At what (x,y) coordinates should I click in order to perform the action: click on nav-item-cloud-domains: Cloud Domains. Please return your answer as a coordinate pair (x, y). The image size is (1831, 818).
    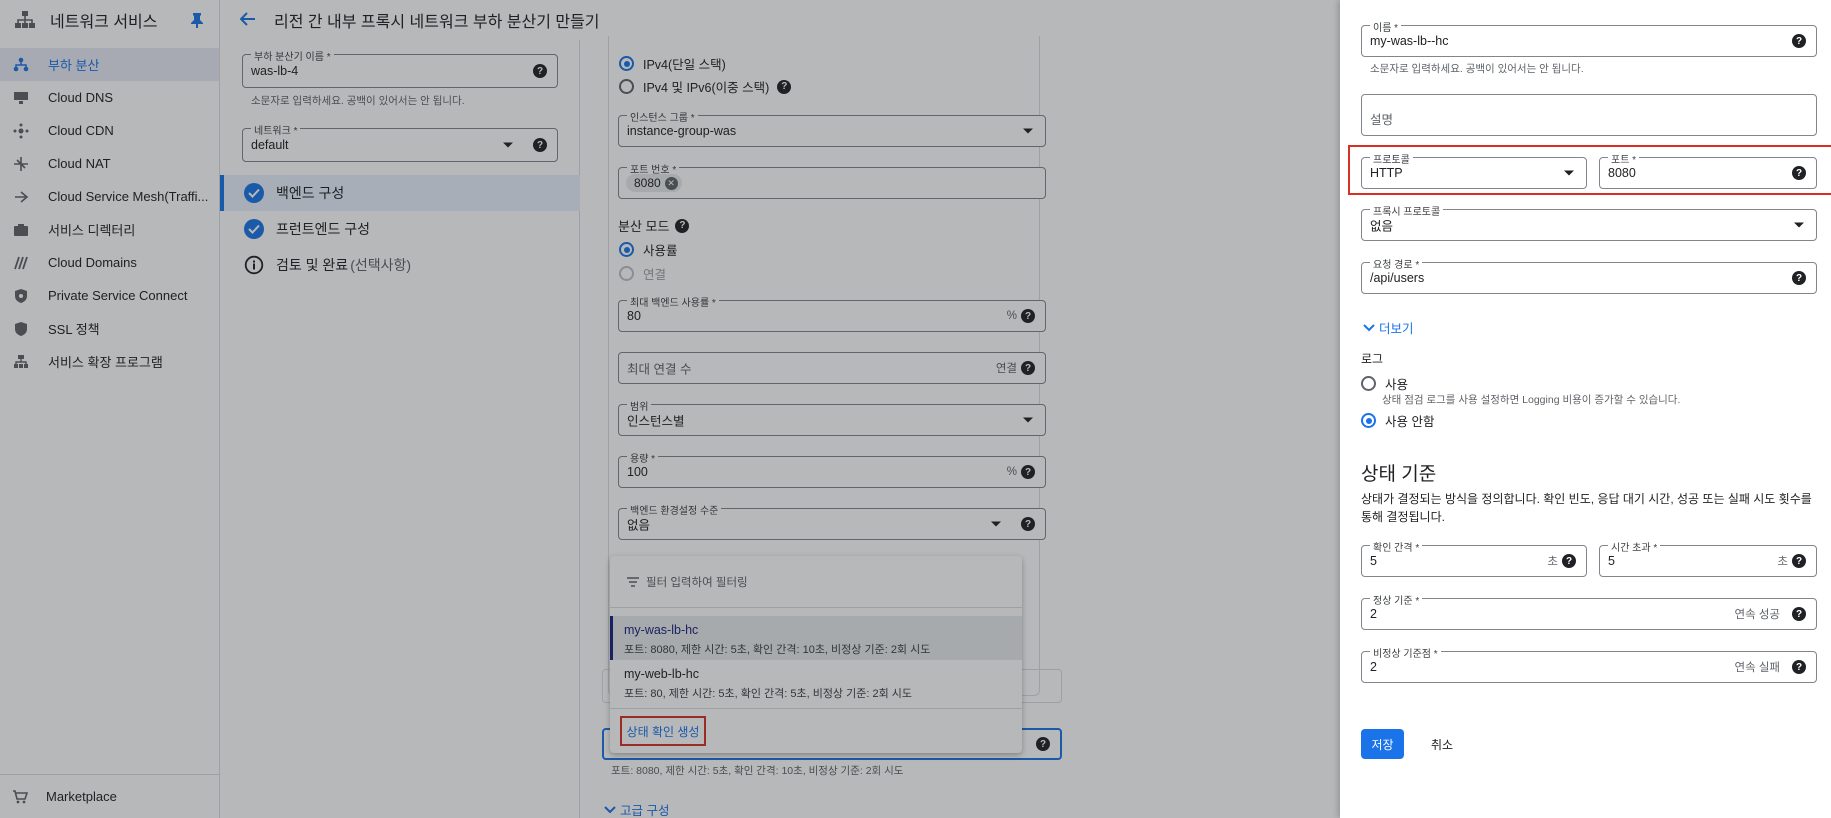
    Looking at the image, I should click on (109, 262).